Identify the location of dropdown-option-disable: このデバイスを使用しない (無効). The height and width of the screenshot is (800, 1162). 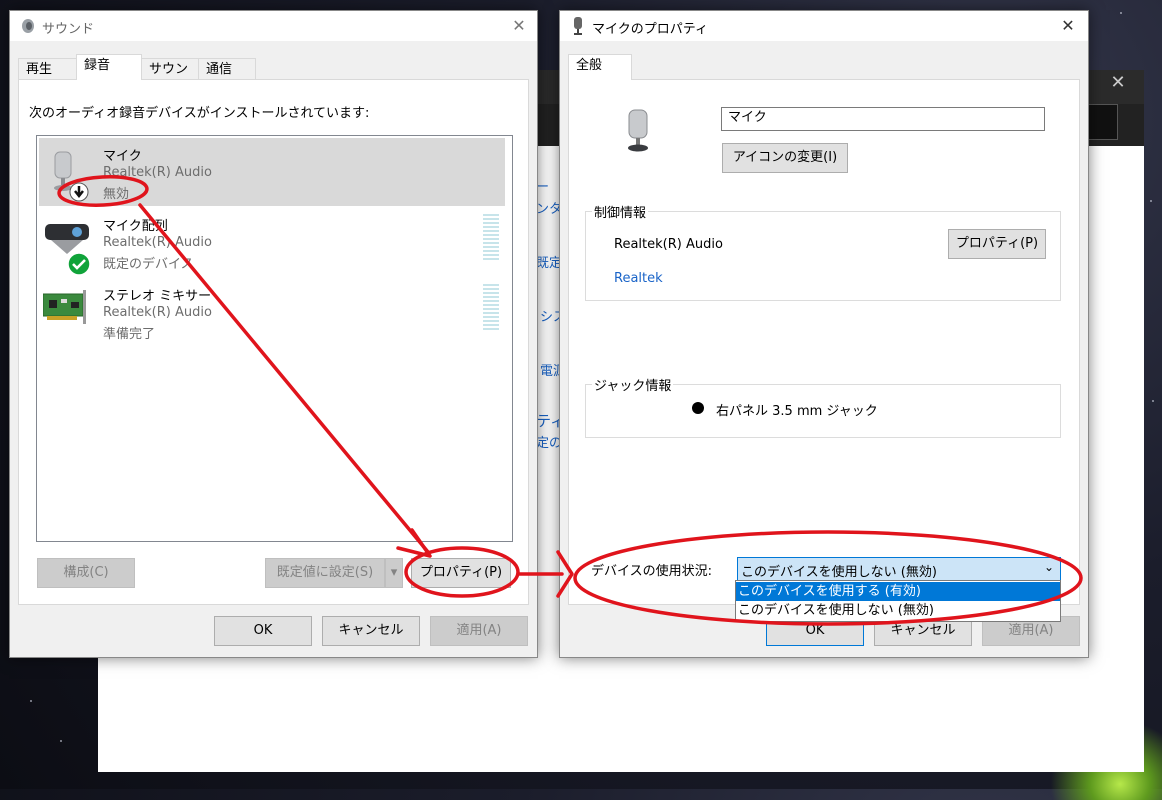
(898, 610).